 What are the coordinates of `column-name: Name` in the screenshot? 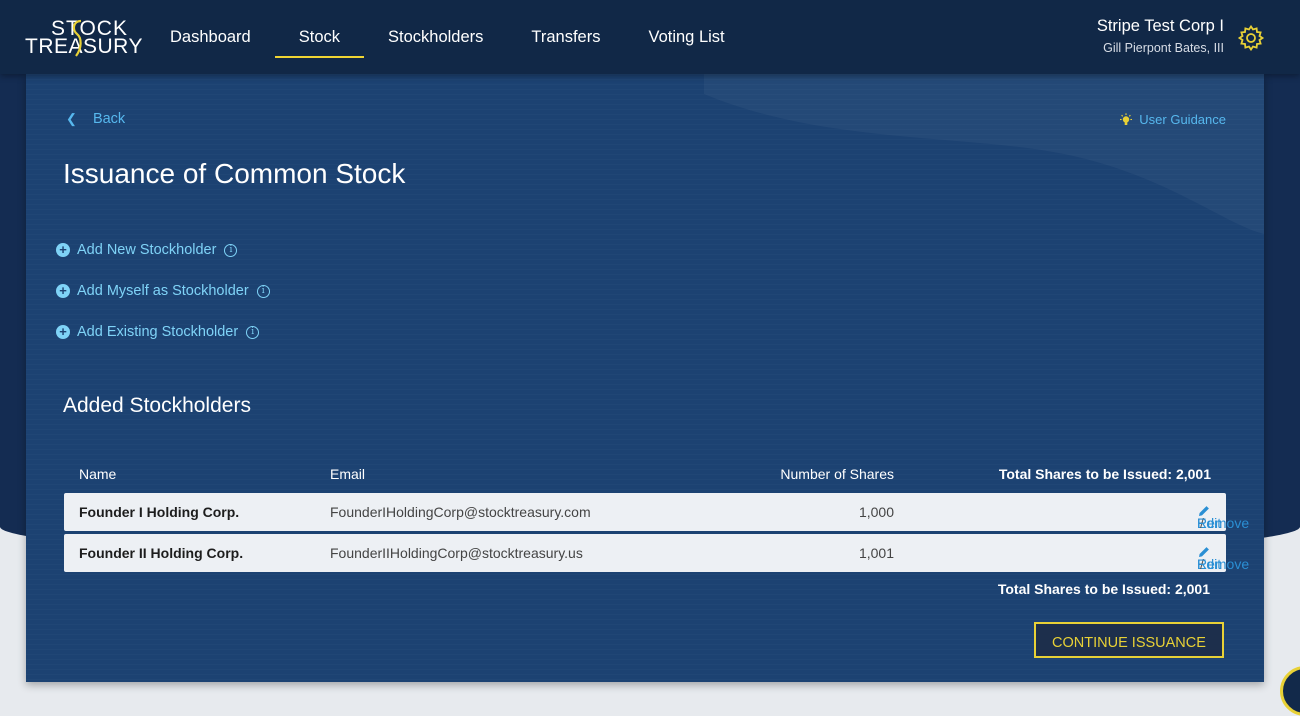 It's located at (98, 474).